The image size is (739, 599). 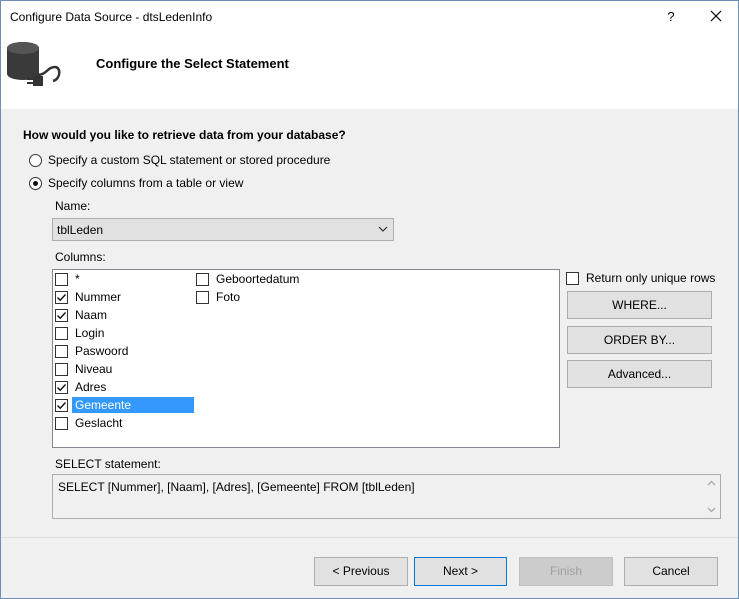 What do you see at coordinates (671, 16) in the screenshot?
I see `help-button: ?` at bounding box center [671, 16].